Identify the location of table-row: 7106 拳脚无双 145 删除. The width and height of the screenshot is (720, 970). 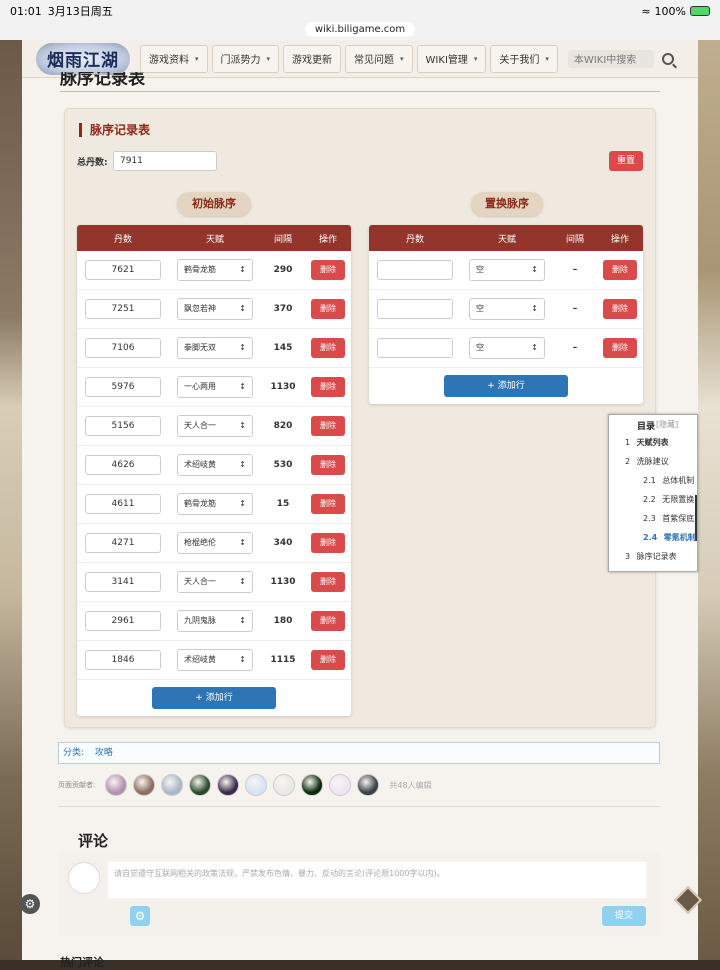
(214, 348).